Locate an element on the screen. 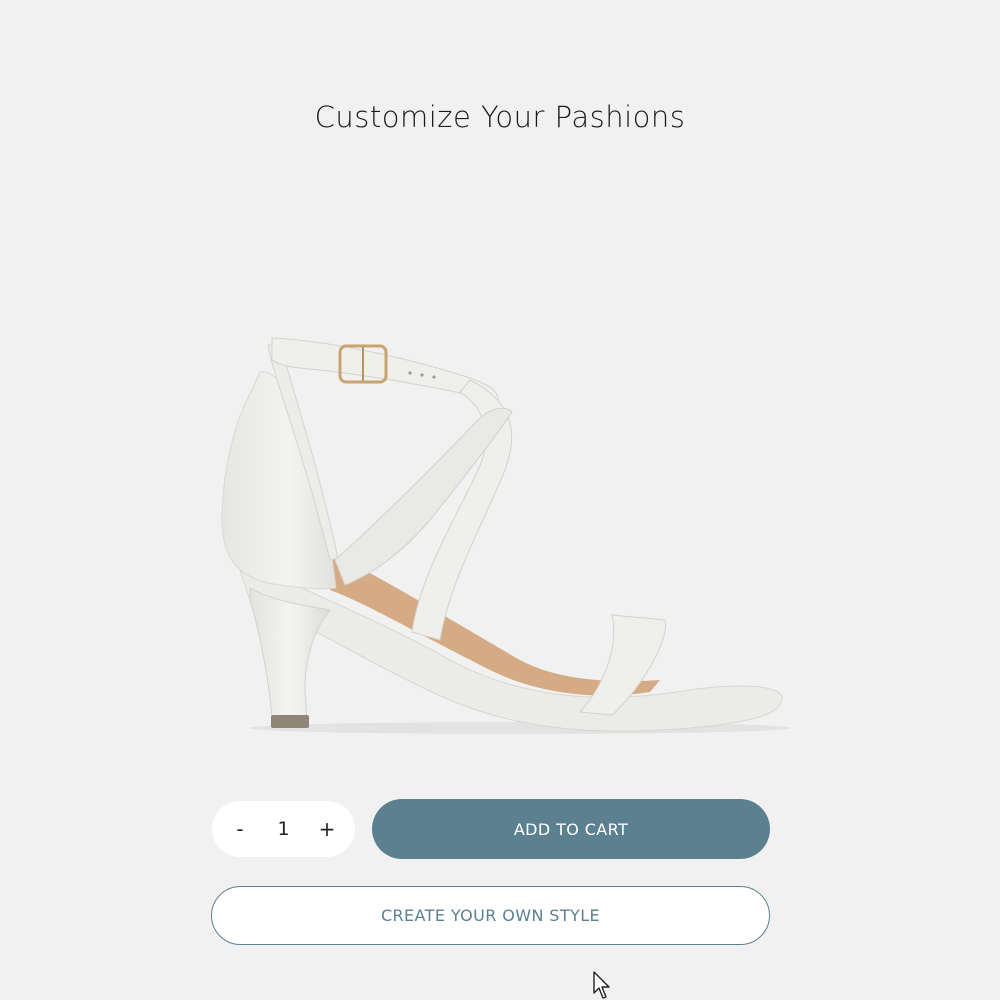  create-your-own-style-button: CREATE YOUR OWN STYLE is located at coordinates (490, 915).